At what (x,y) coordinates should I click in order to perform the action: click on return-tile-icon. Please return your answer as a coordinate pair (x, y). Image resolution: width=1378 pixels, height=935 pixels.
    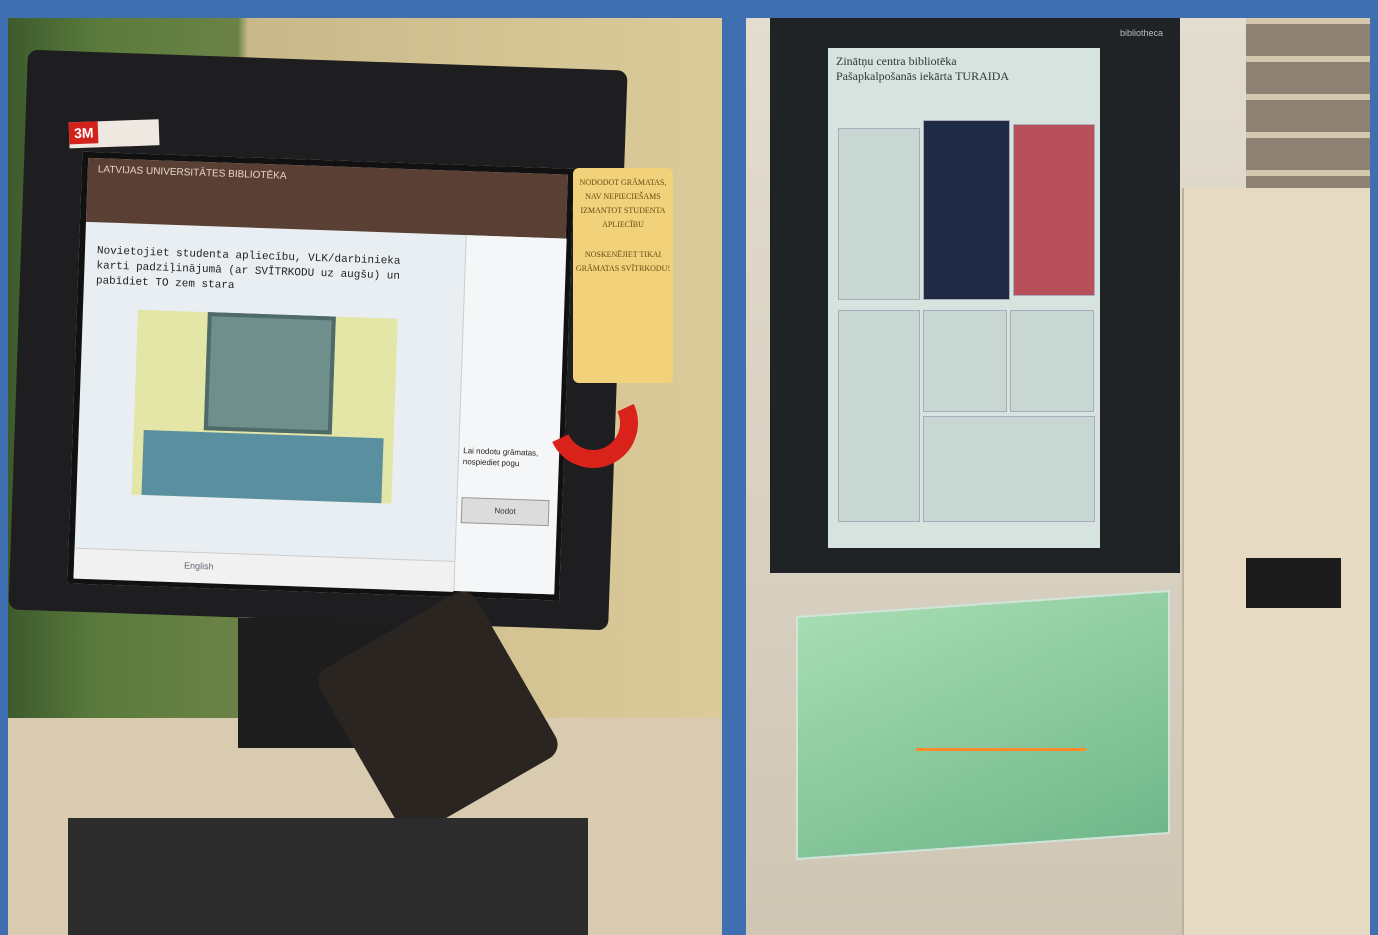
    Looking at the image, I should click on (1052, 361).